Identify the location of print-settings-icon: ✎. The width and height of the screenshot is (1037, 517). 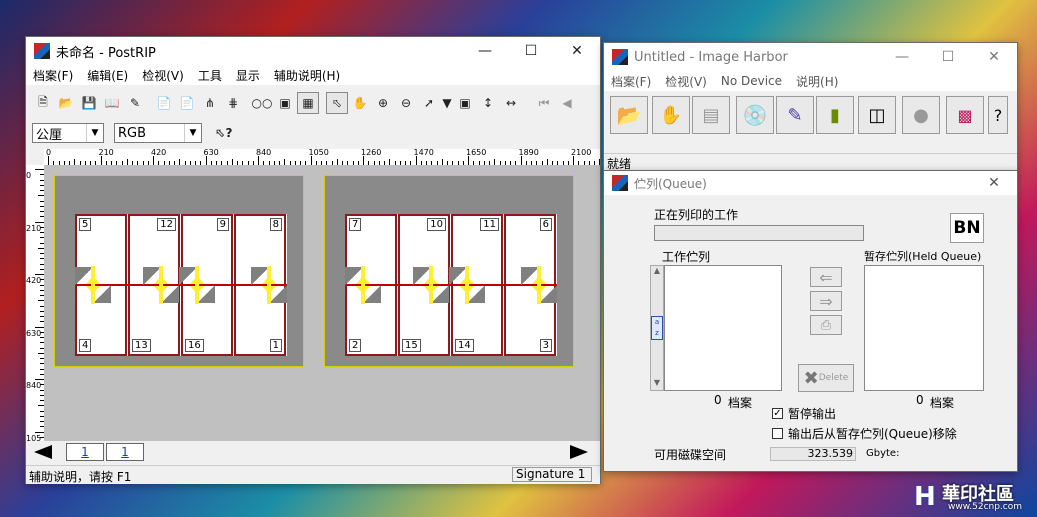
(135, 103).